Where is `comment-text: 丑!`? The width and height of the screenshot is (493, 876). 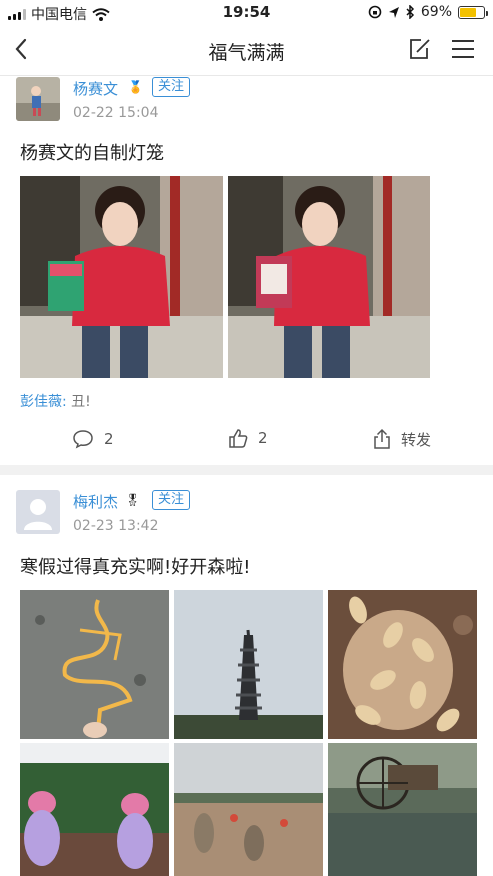
comment-text: 丑! is located at coordinates (81, 402).